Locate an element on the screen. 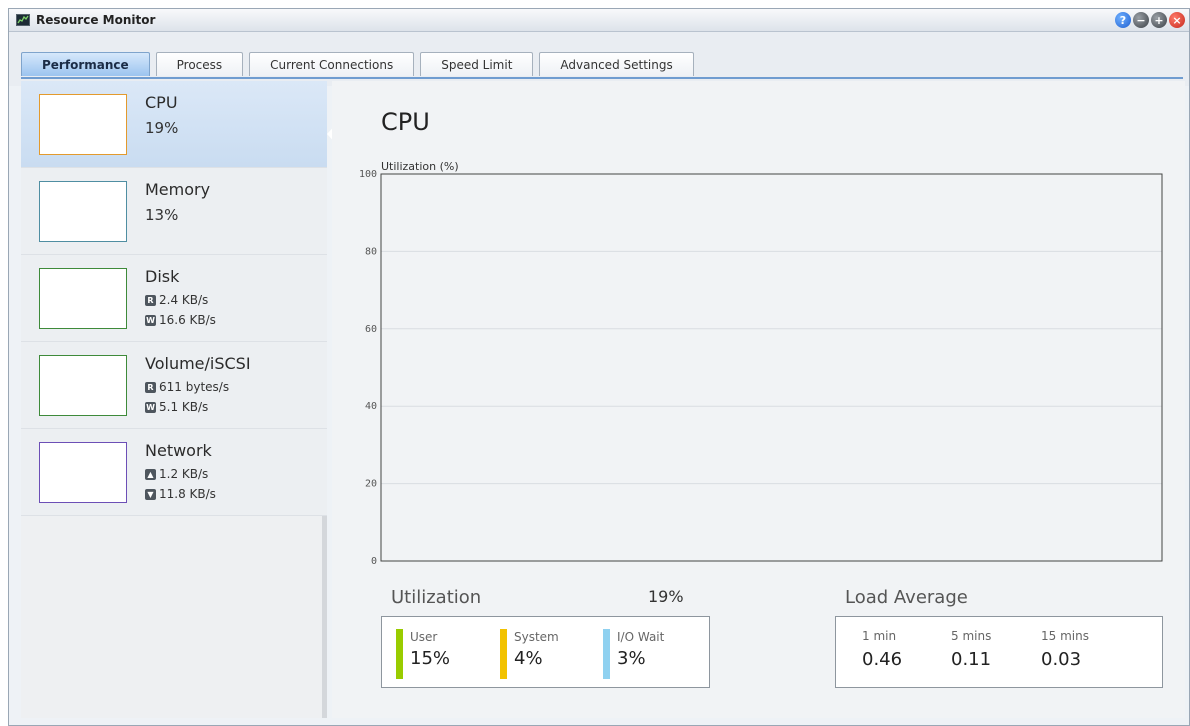 The image size is (1190, 726). close-icon: × is located at coordinates (1177, 20).